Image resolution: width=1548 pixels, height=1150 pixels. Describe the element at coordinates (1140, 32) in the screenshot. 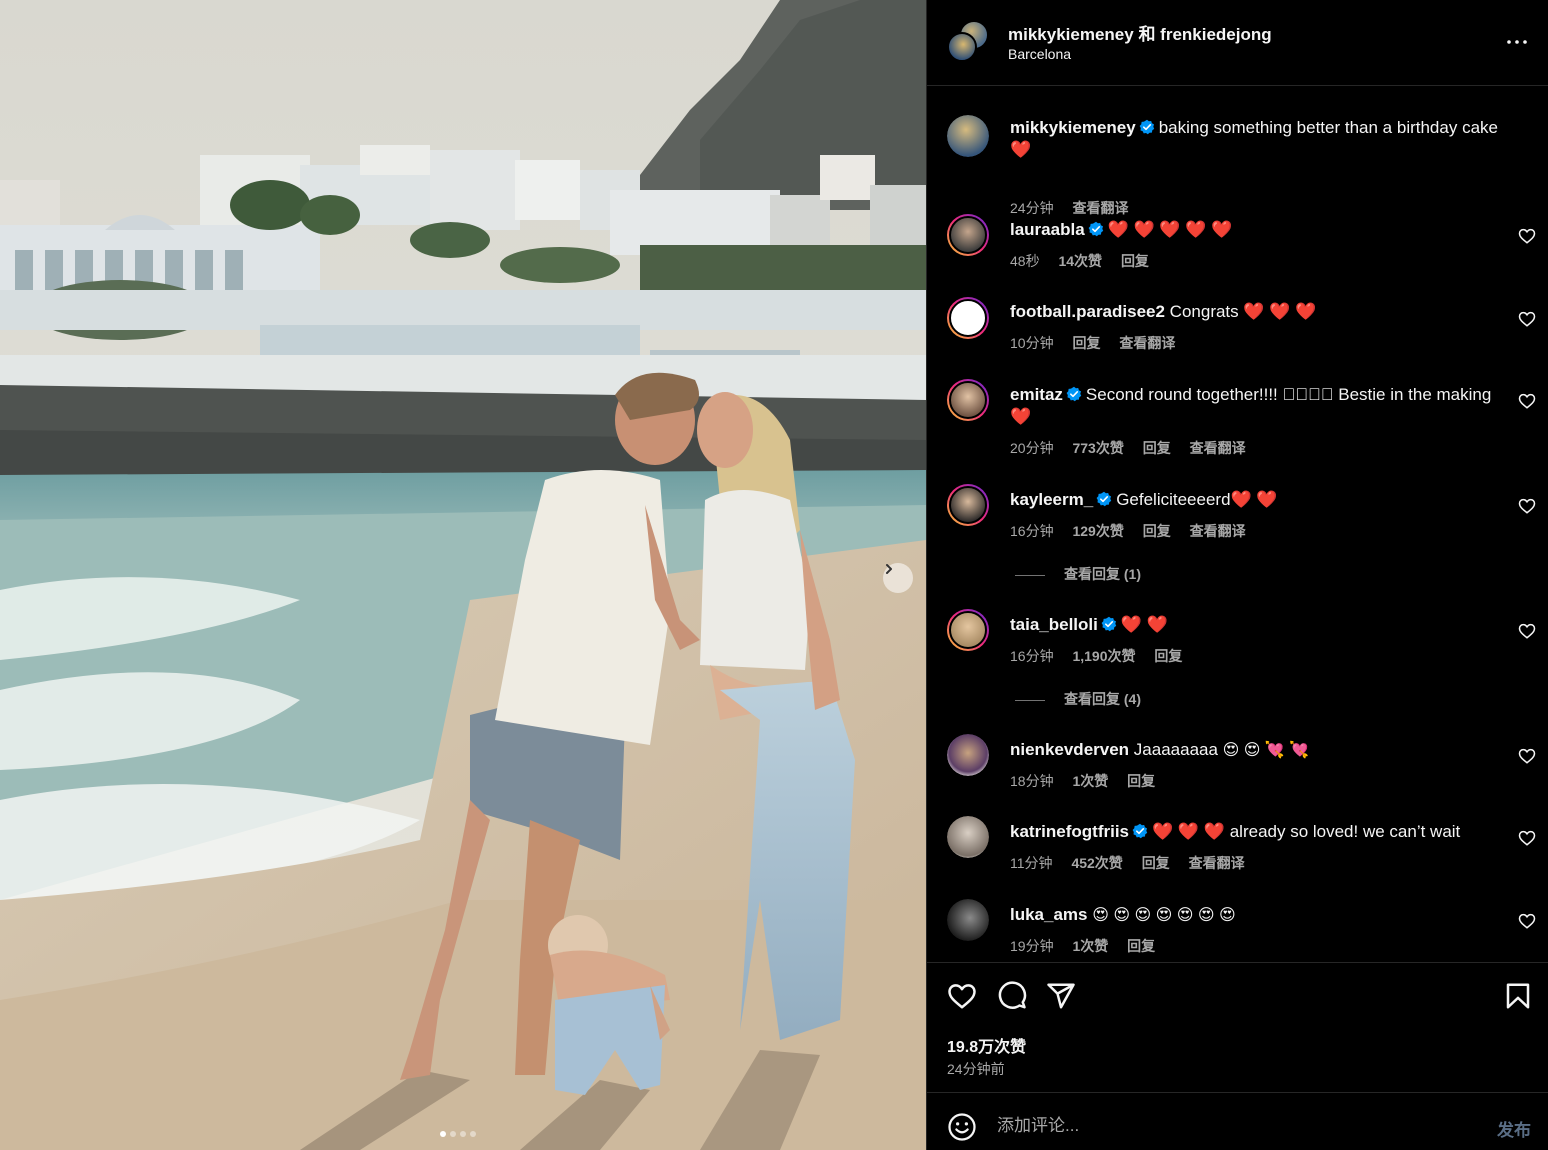

I see `post-authors: mikkykiemeney 和 frenkiedejong` at that location.